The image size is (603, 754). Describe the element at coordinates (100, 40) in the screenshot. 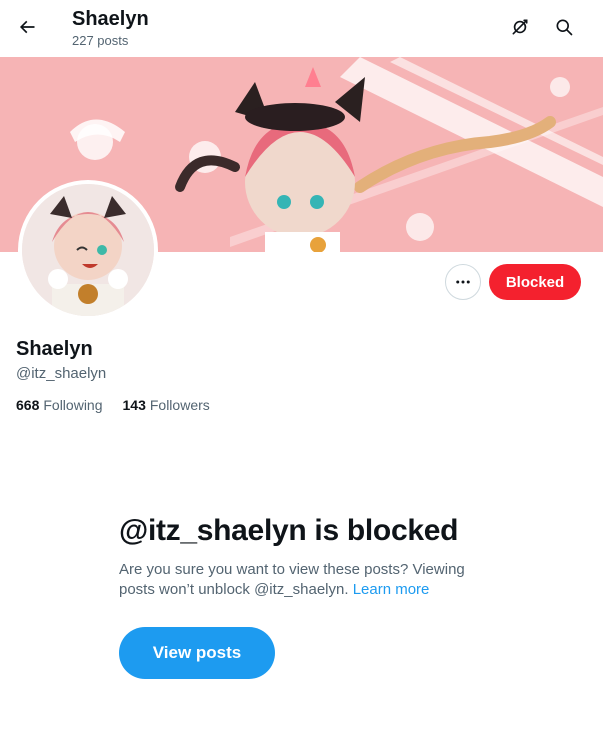

I see `post-count: 227 posts` at that location.